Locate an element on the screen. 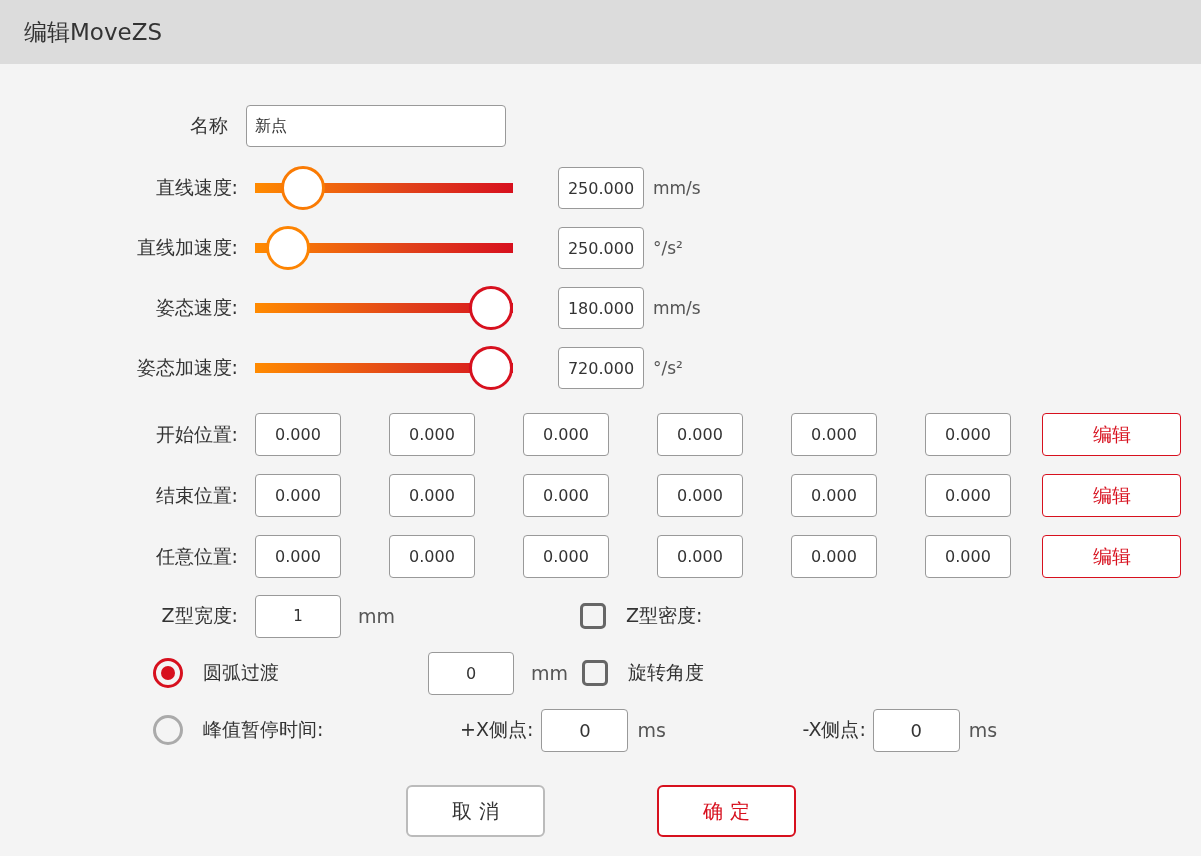 This screenshot has width=1201, height=856. value-field: 720.000 is located at coordinates (601, 368).